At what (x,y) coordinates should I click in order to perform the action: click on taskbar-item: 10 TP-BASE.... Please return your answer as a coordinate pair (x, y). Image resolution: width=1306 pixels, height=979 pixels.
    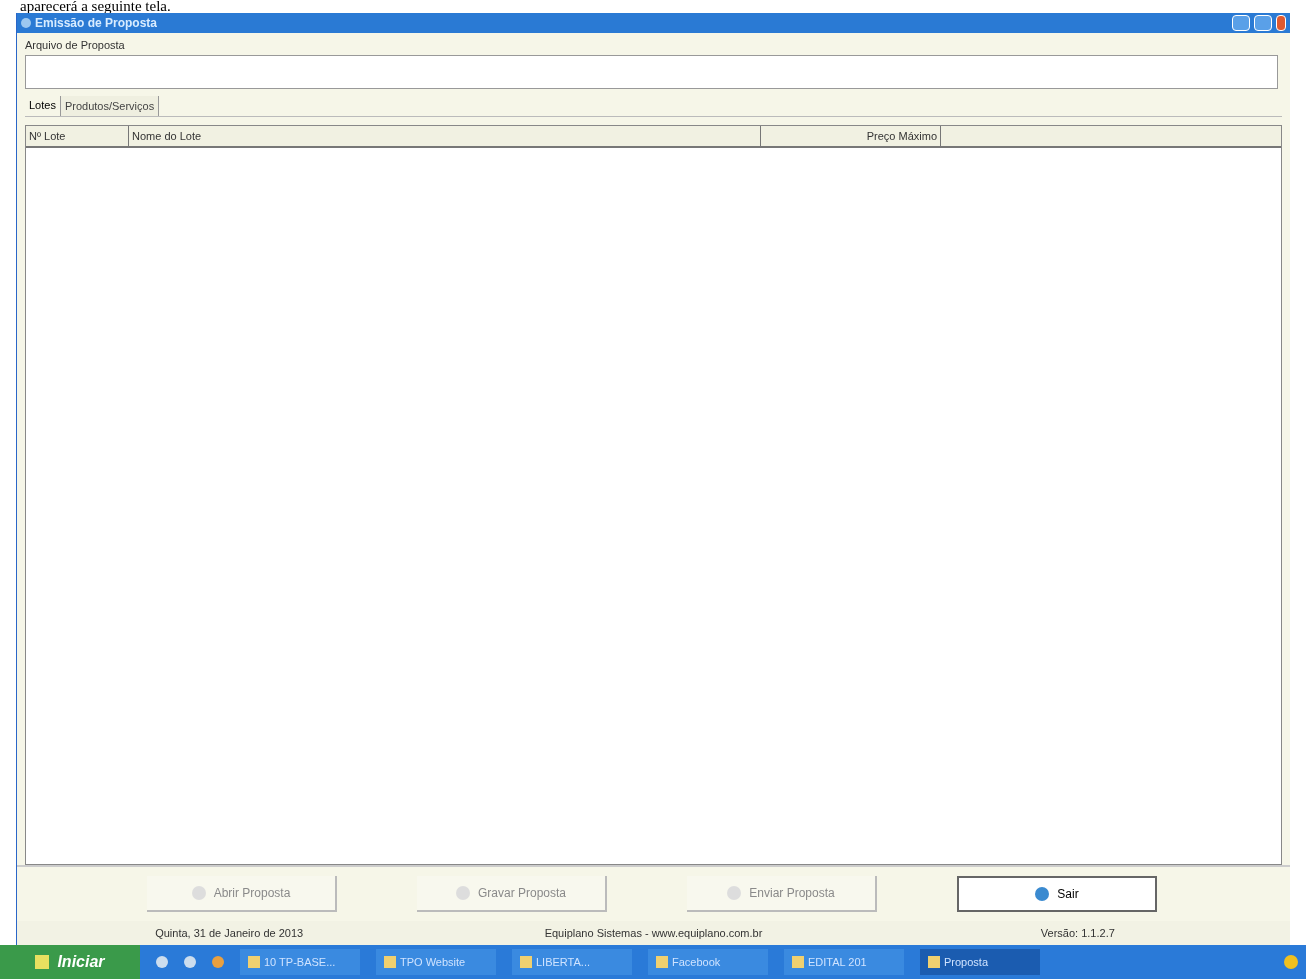
    Looking at the image, I should click on (300, 962).